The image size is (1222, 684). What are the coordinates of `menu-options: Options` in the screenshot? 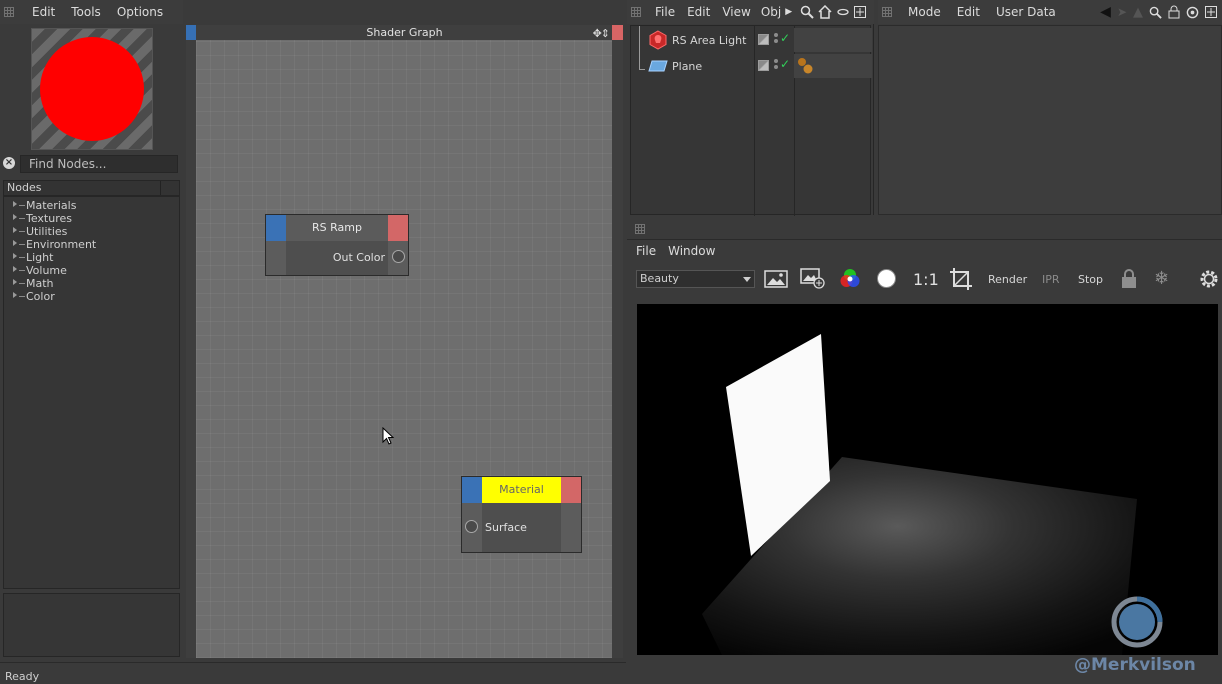 It's located at (140, 12).